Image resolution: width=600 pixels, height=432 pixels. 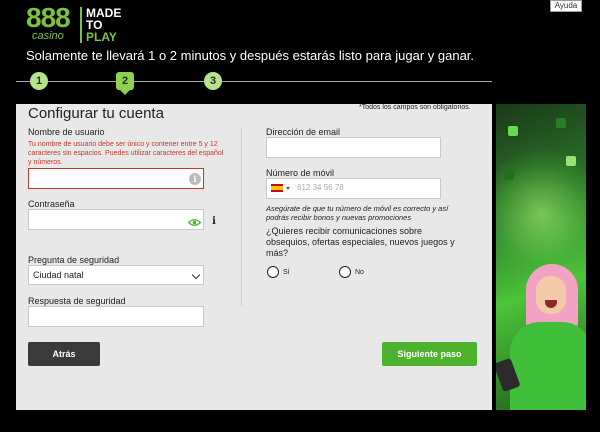 I want to click on promo-image, so click(x=541, y=257).